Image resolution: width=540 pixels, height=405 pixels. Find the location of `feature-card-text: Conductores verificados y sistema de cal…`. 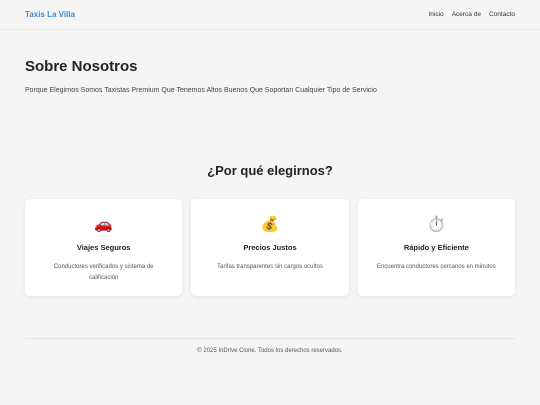

feature-card-text: Conductores verificados y sistema de cal… is located at coordinates (103, 272).